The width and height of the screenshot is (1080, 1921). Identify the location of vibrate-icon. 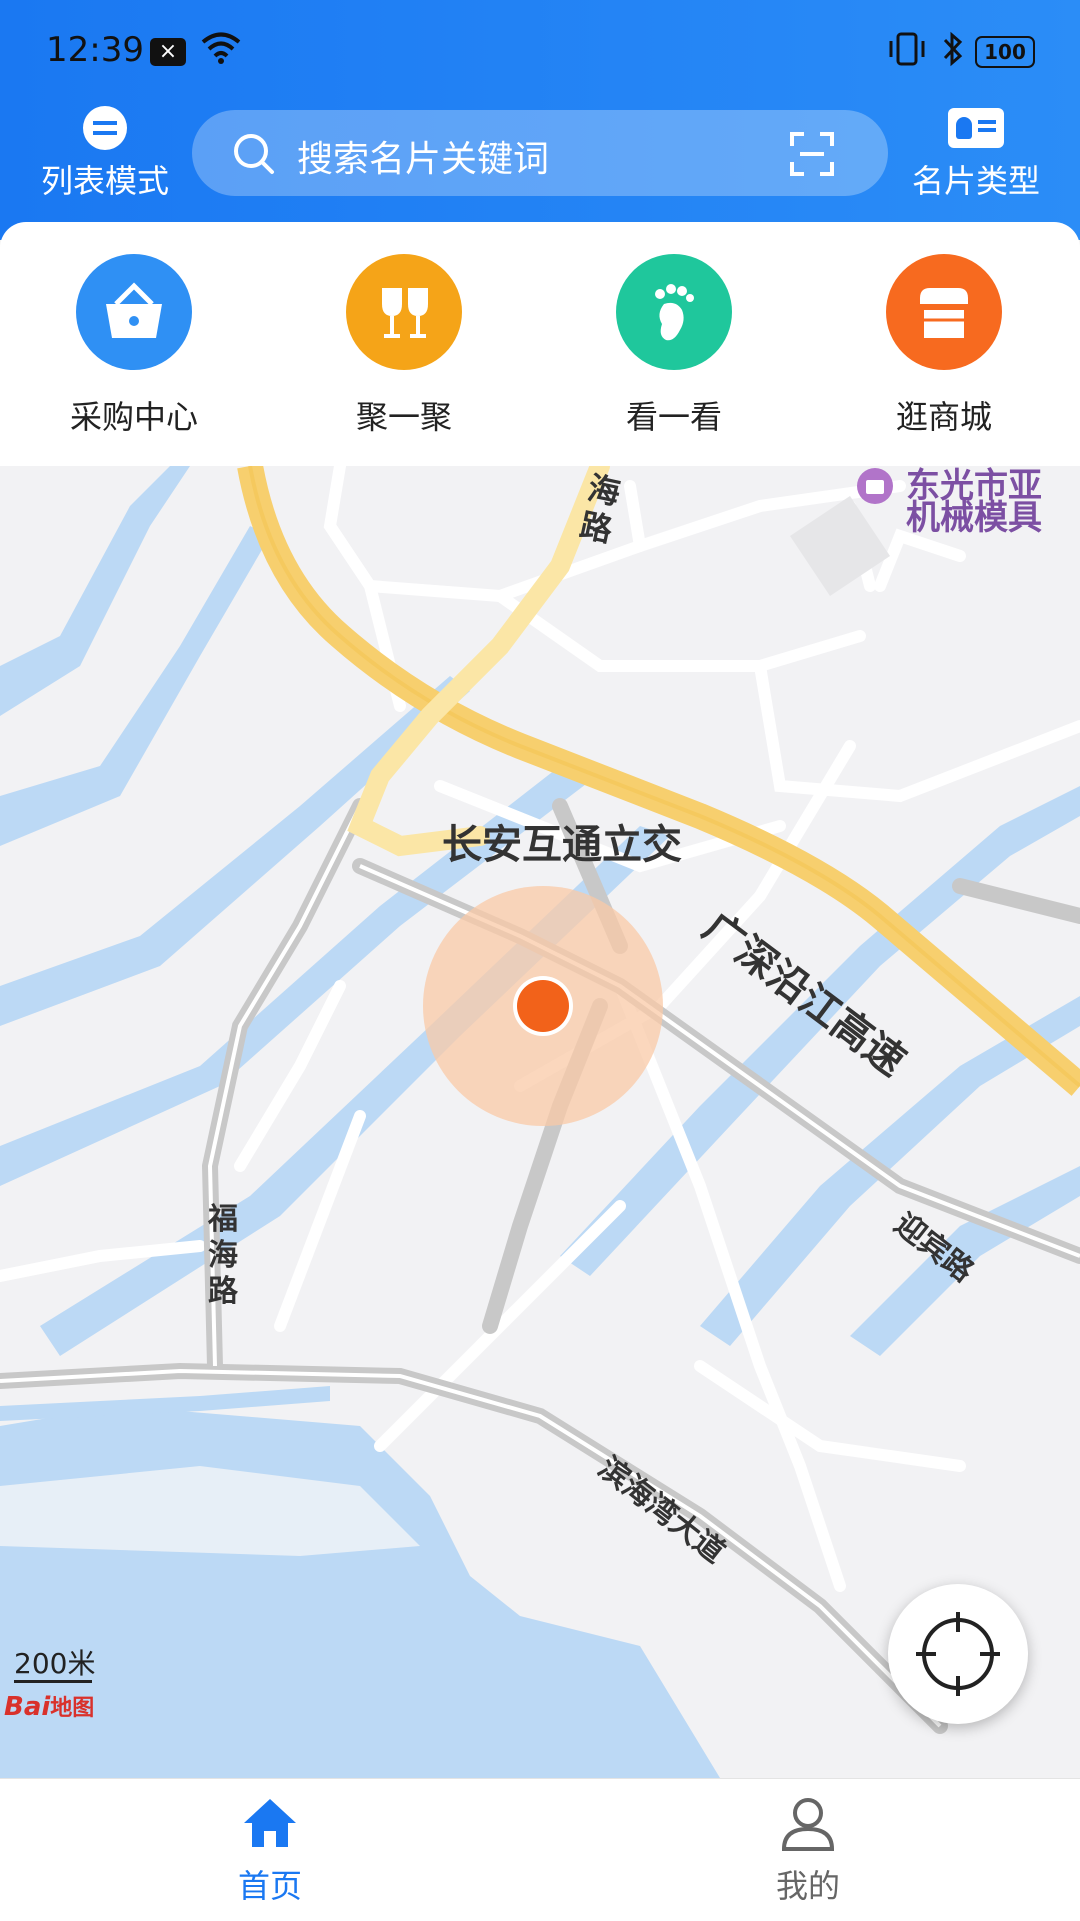
(907, 49).